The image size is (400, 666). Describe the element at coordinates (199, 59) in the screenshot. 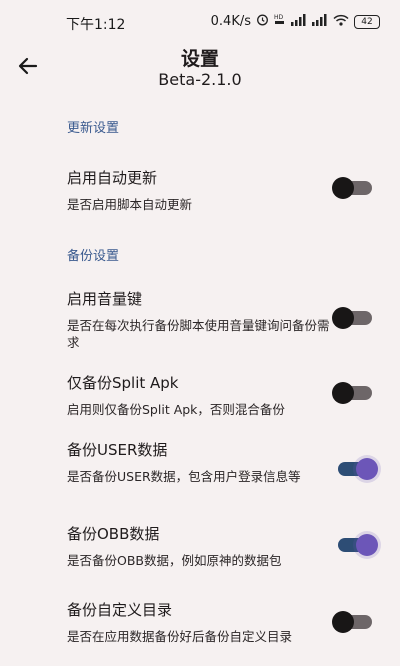

I see `page-title: 设置` at that location.